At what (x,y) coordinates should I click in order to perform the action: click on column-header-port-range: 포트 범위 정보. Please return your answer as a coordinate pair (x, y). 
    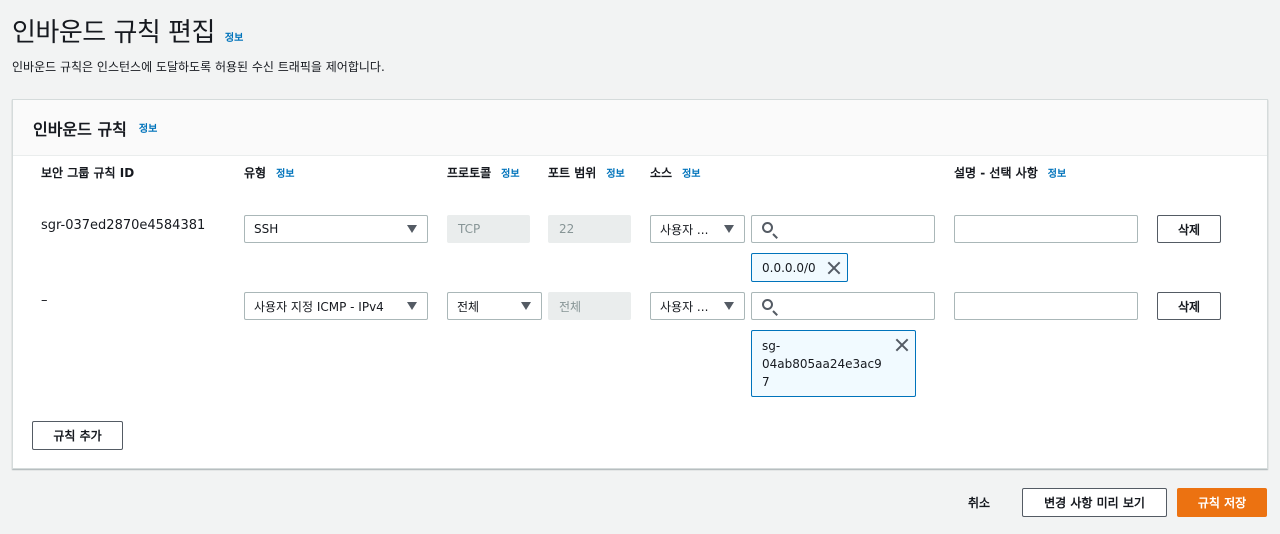
    Looking at the image, I should click on (588, 174).